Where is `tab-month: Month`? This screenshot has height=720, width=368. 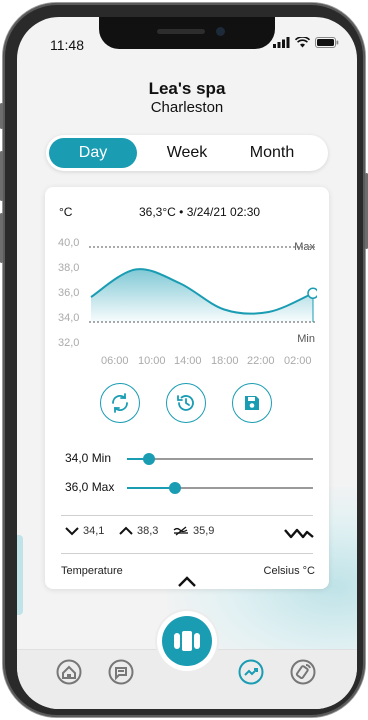 tab-month: Month is located at coordinates (272, 153).